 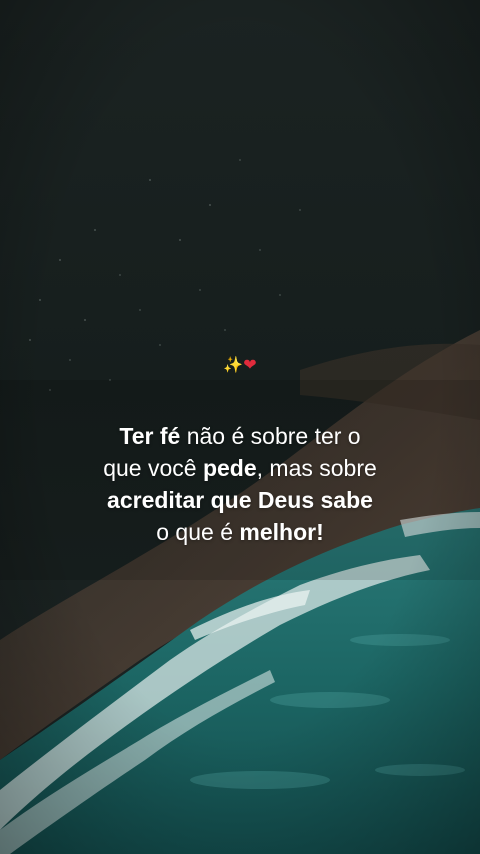 What do you see at coordinates (153, 468) in the screenshot?
I see `quote-regular: que você` at bounding box center [153, 468].